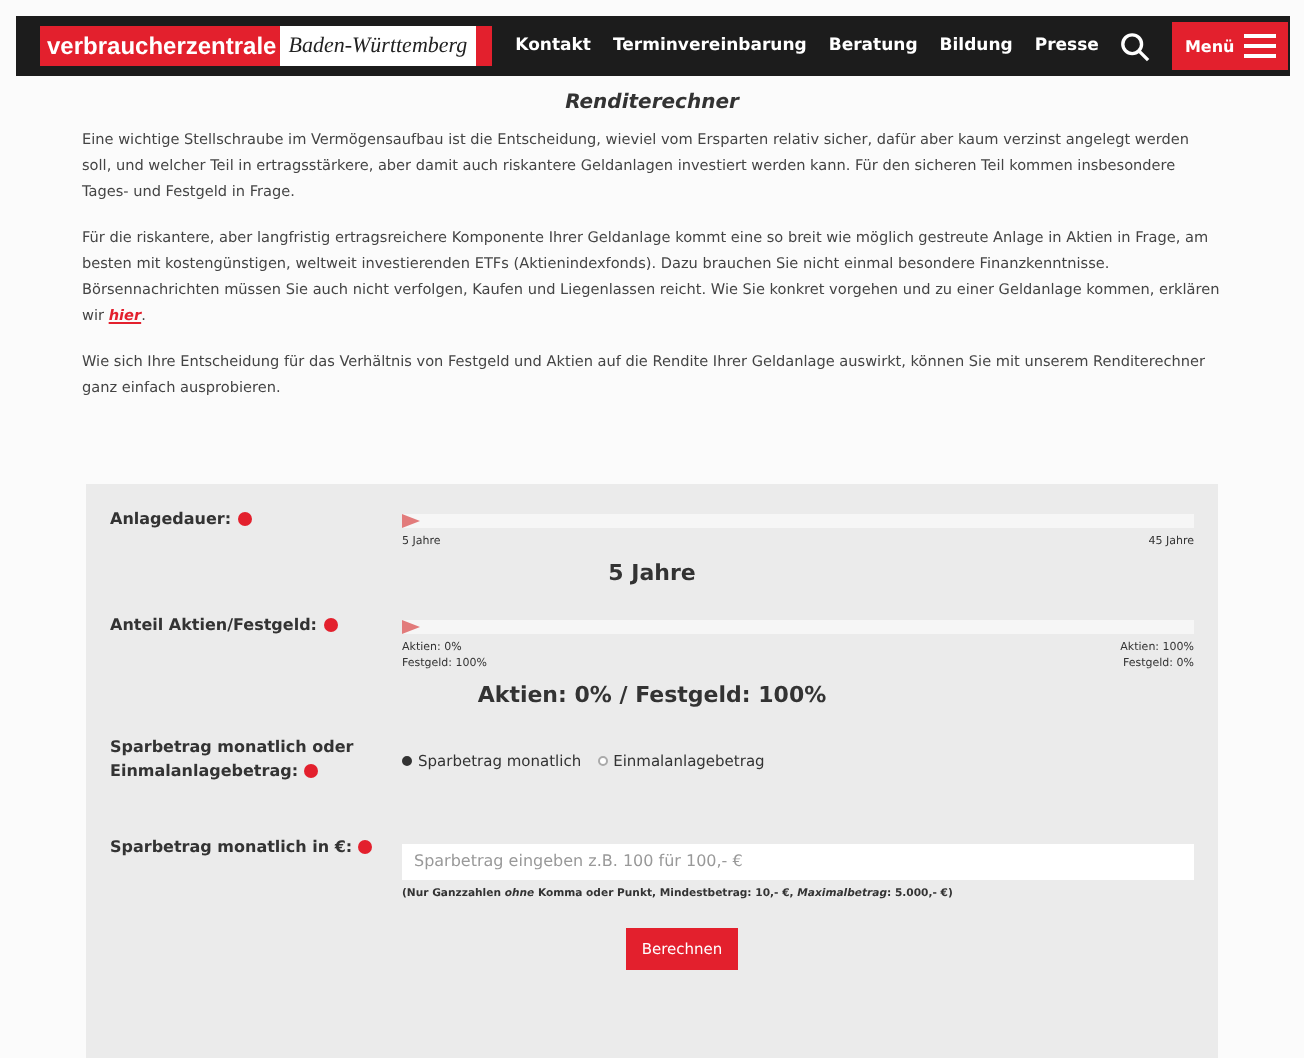 The image size is (1304, 1058). Describe the element at coordinates (1135, 46) in the screenshot. I see `search-icon` at that location.